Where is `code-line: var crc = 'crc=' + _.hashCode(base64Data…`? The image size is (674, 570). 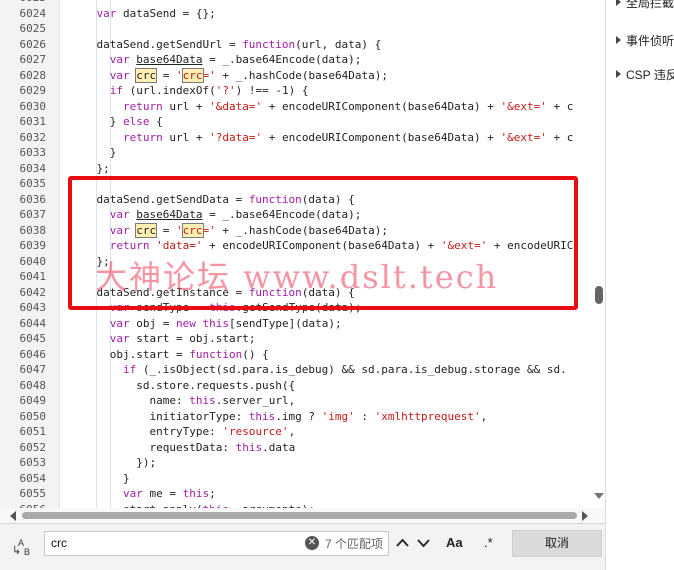
code-line: var crc = 'crc=' + _.hashCode(base64Data… is located at coordinates (229, 75).